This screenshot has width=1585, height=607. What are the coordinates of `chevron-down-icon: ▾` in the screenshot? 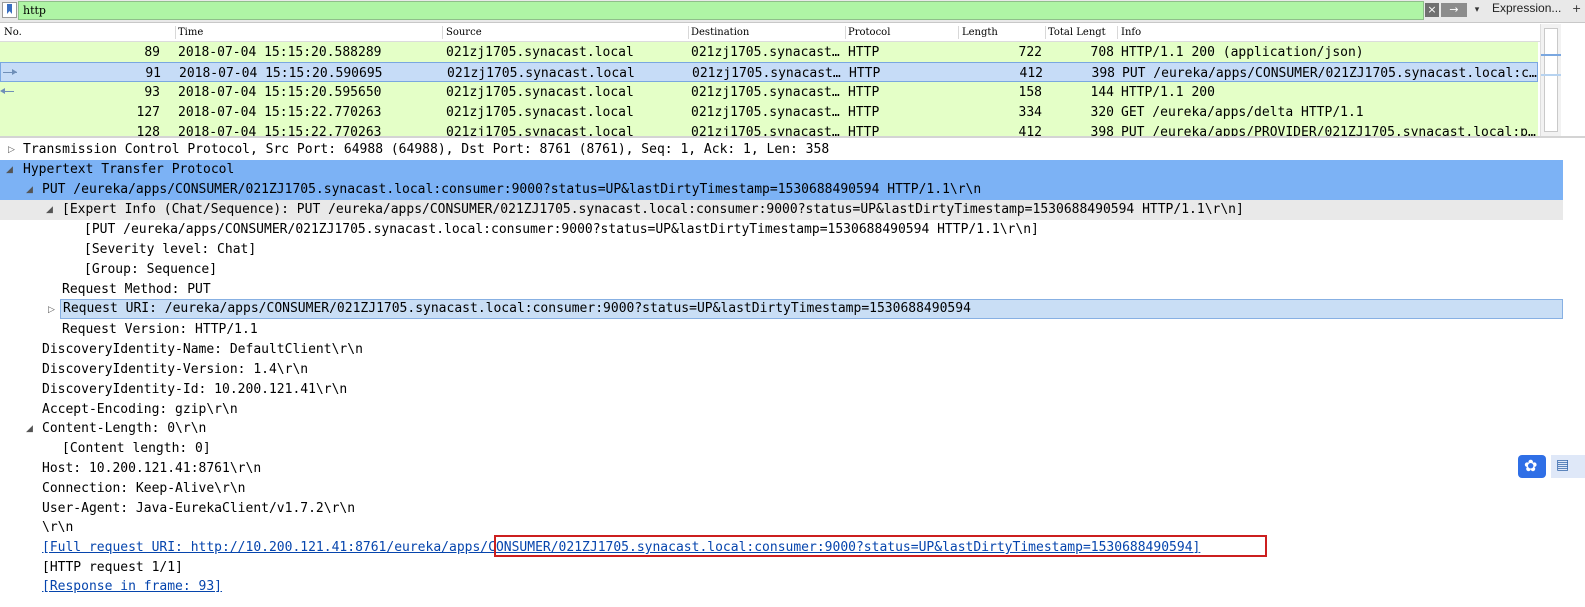 It's located at (1477, 10).